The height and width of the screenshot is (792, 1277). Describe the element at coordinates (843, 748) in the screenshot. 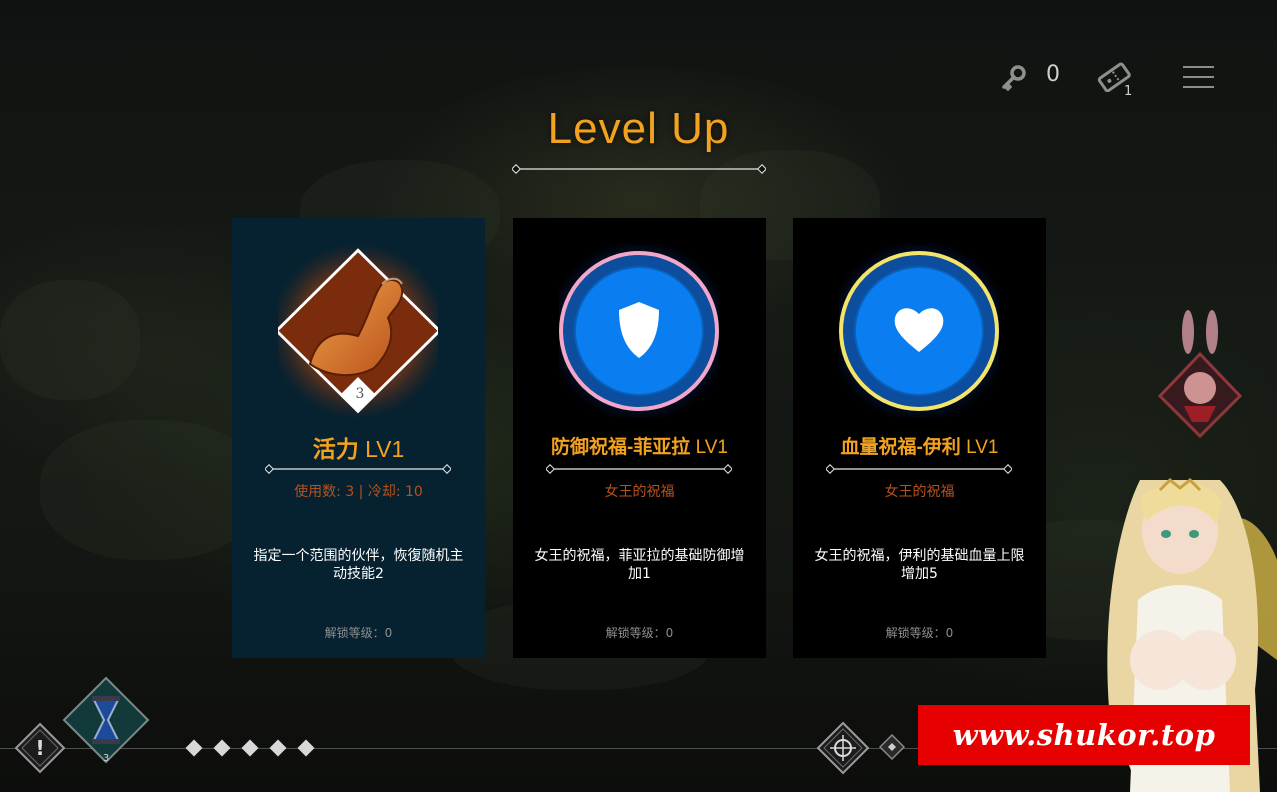

I see `target-button` at that location.